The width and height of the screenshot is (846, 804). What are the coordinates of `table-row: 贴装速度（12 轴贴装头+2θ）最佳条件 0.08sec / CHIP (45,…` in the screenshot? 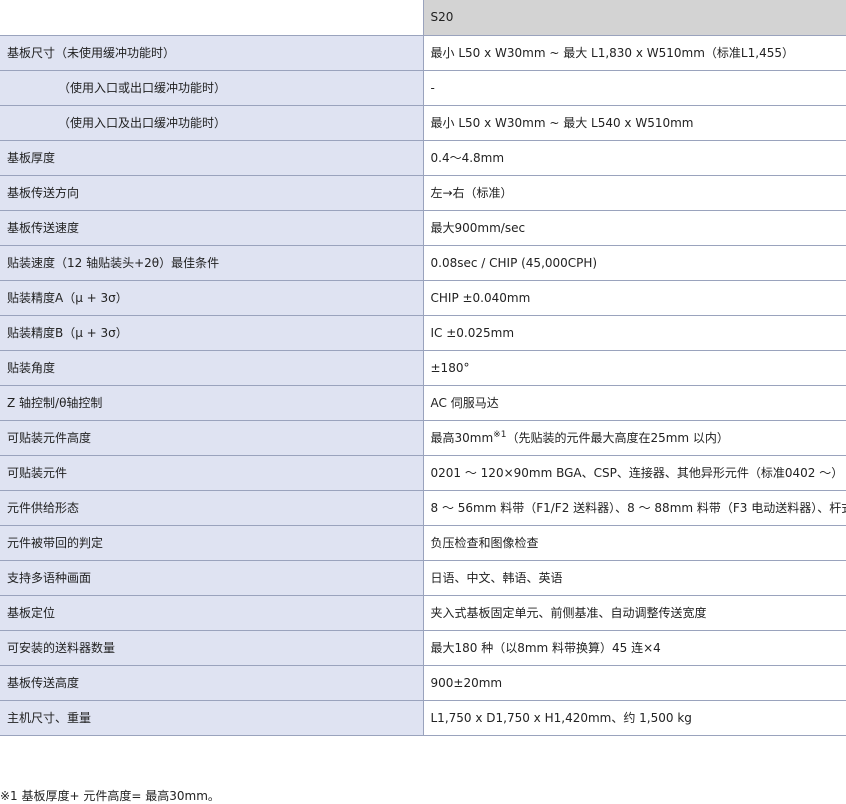 It's located at (423, 263).